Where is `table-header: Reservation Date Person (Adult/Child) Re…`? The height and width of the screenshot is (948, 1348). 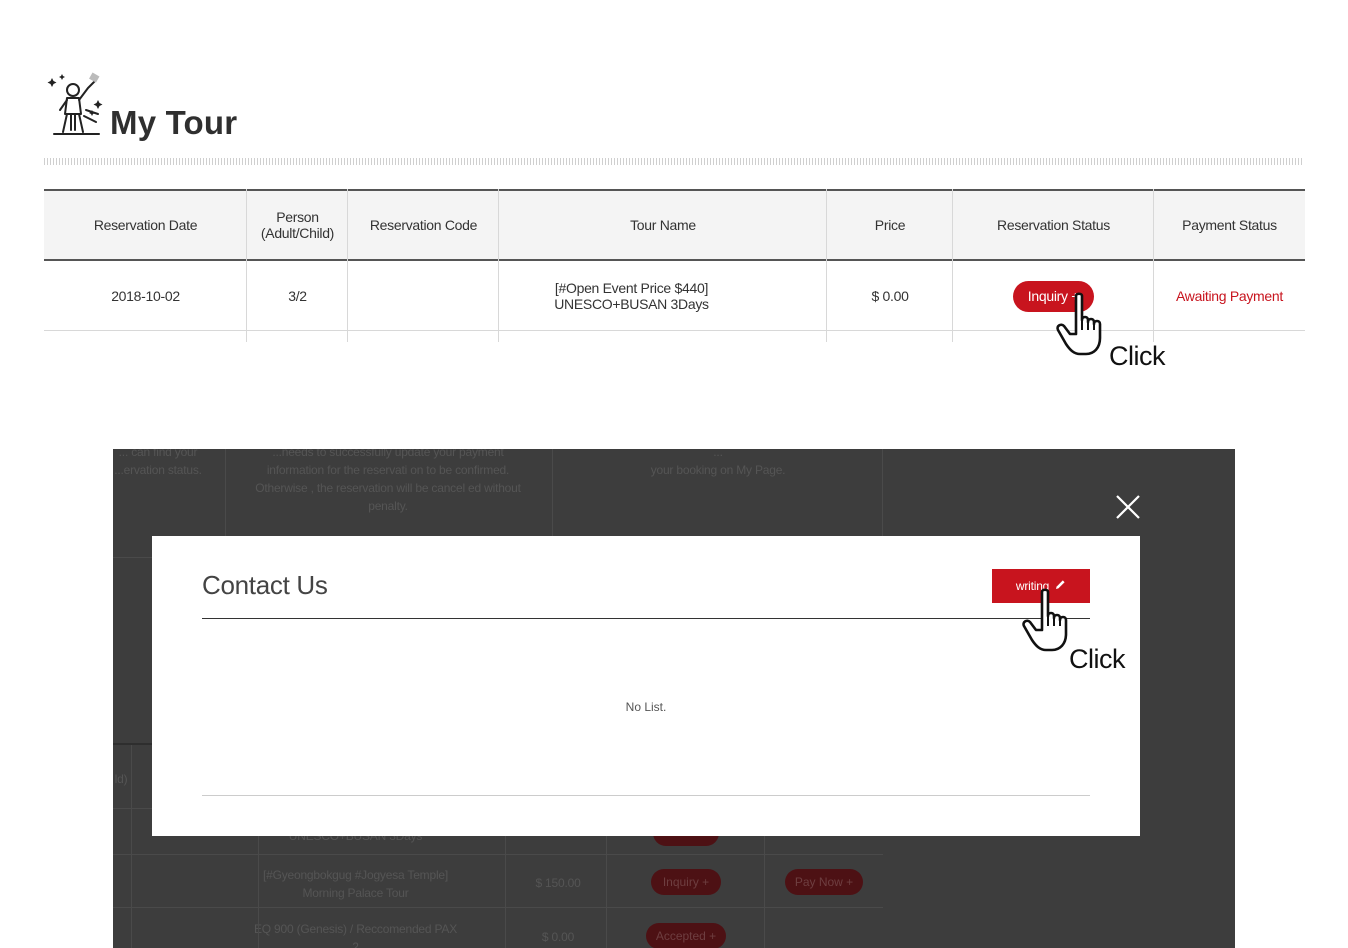
table-header: Reservation Date Person (Adult/Child) Re… is located at coordinates (674, 225).